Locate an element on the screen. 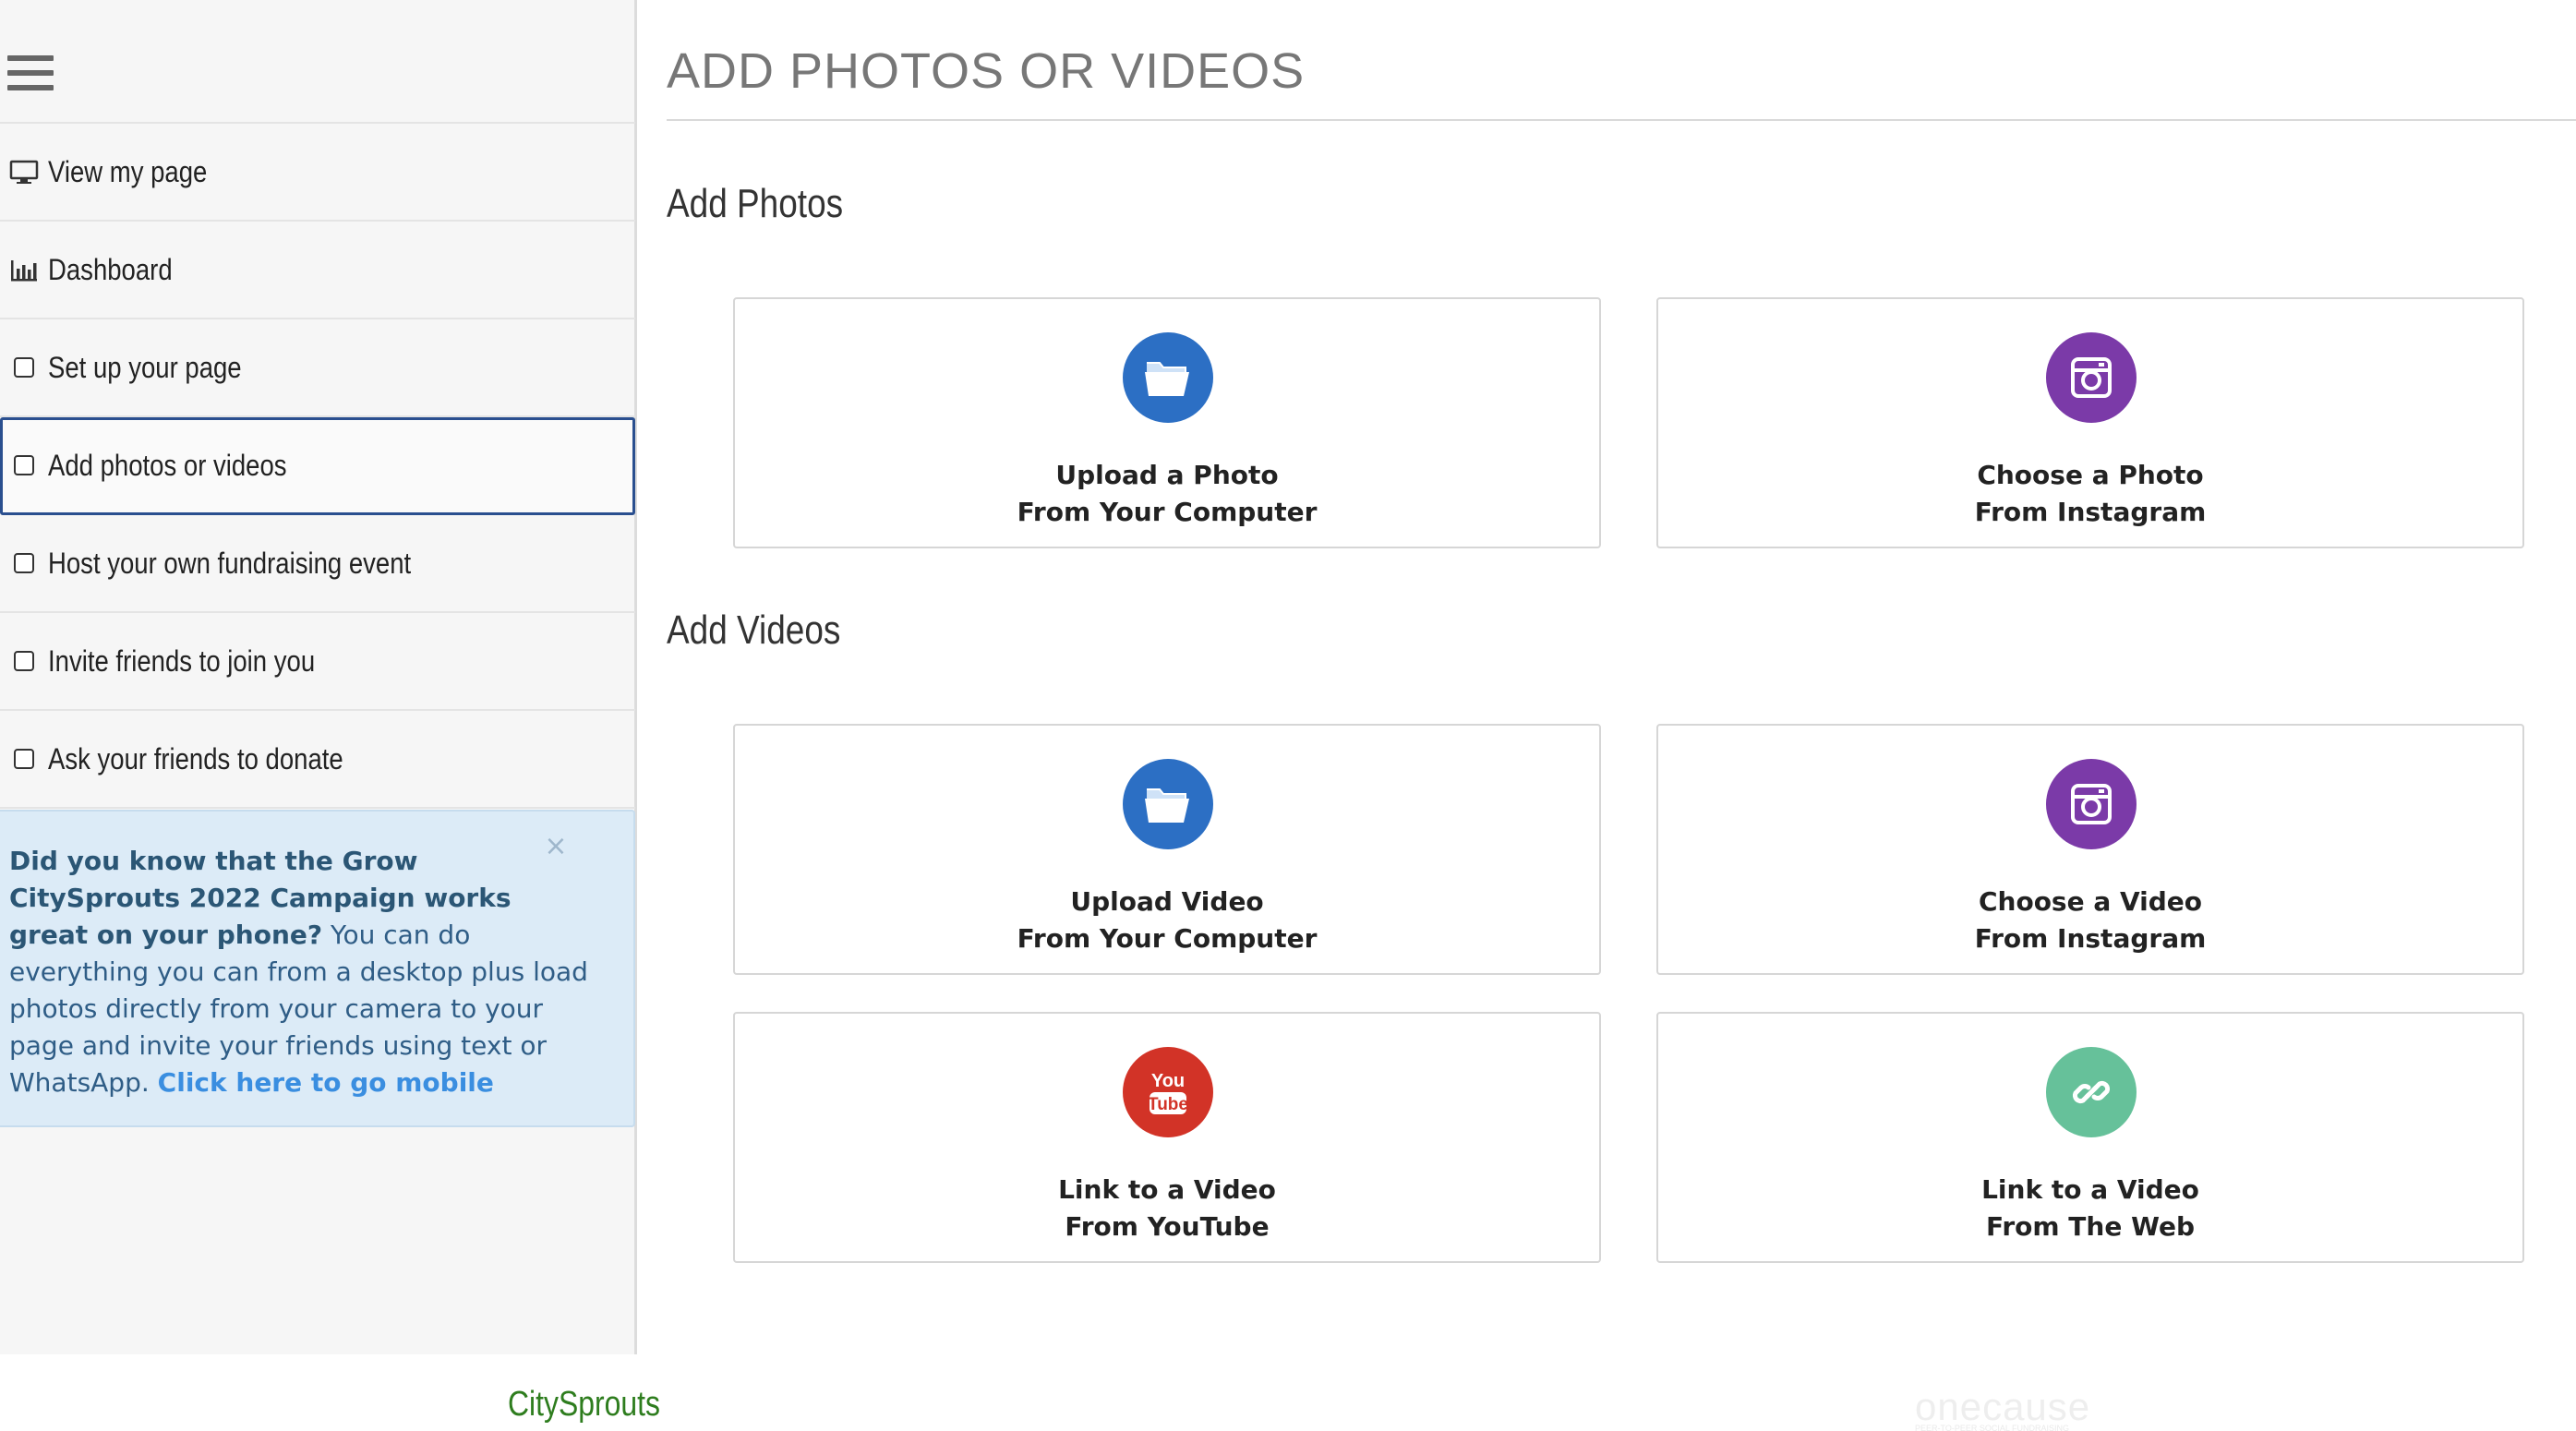 This screenshot has width=2576, height=1431. sidebar-item-label: Dashboard is located at coordinates (110, 269).